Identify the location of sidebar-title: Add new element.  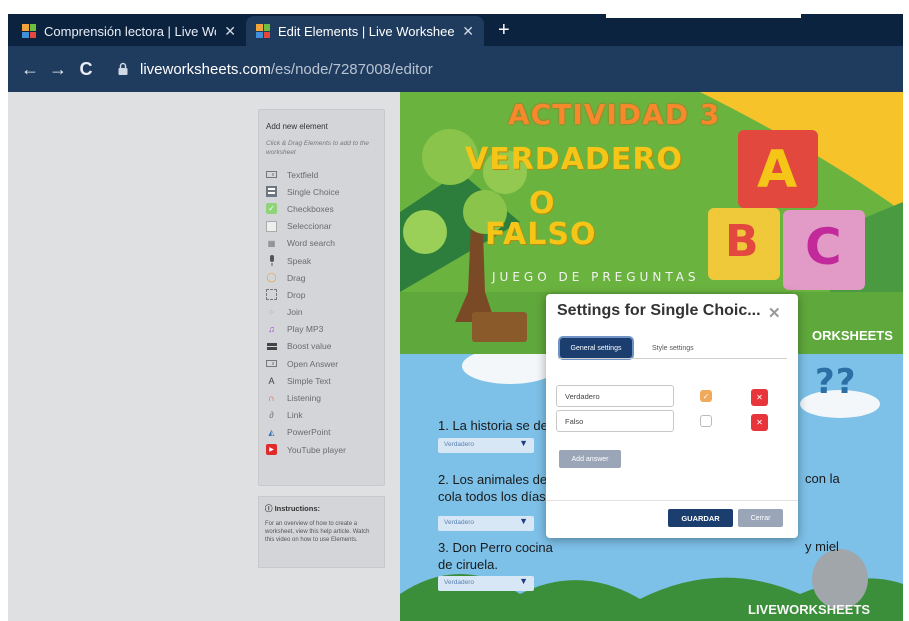
(297, 126).